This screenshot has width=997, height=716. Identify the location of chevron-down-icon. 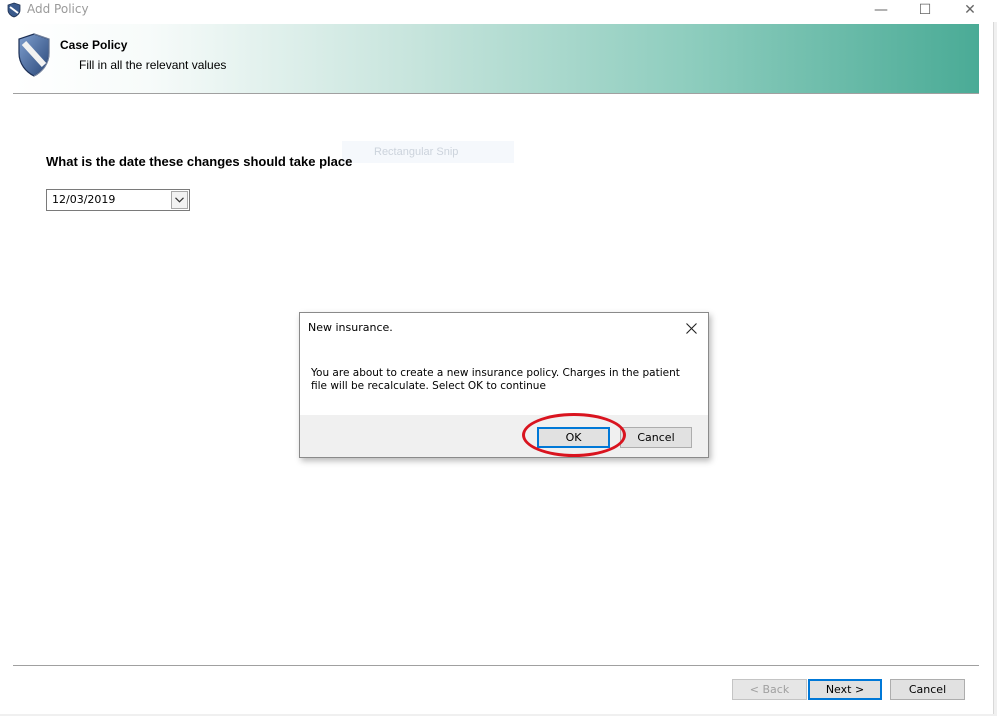
(179, 200).